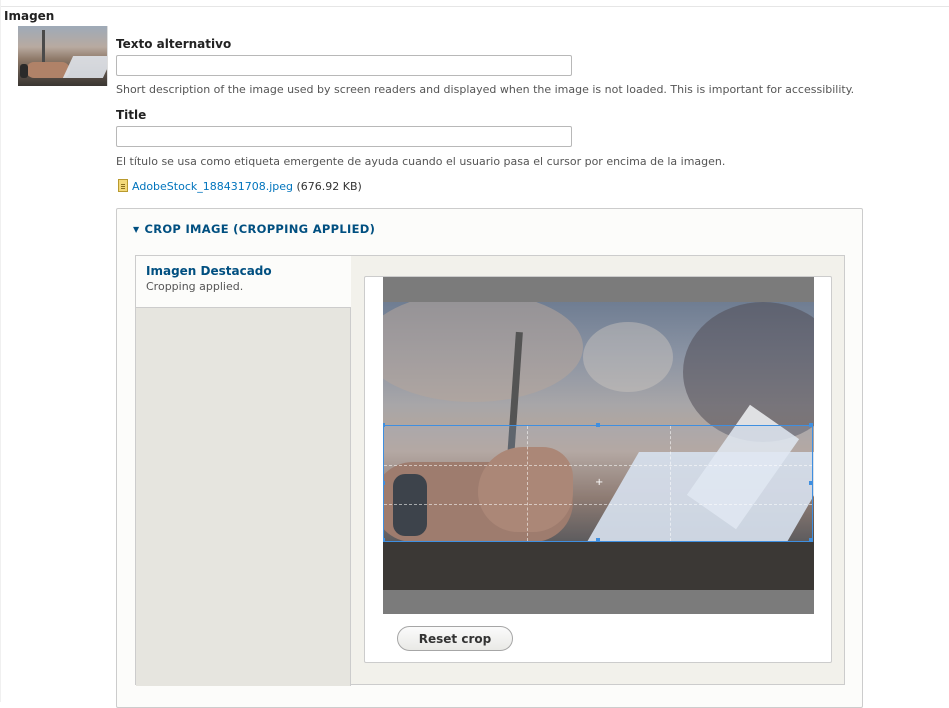 This screenshot has height=708, width=949. Describe the element at coordinates (384, 425) in the screenshot. I see `crop-handle-nw` at that location.